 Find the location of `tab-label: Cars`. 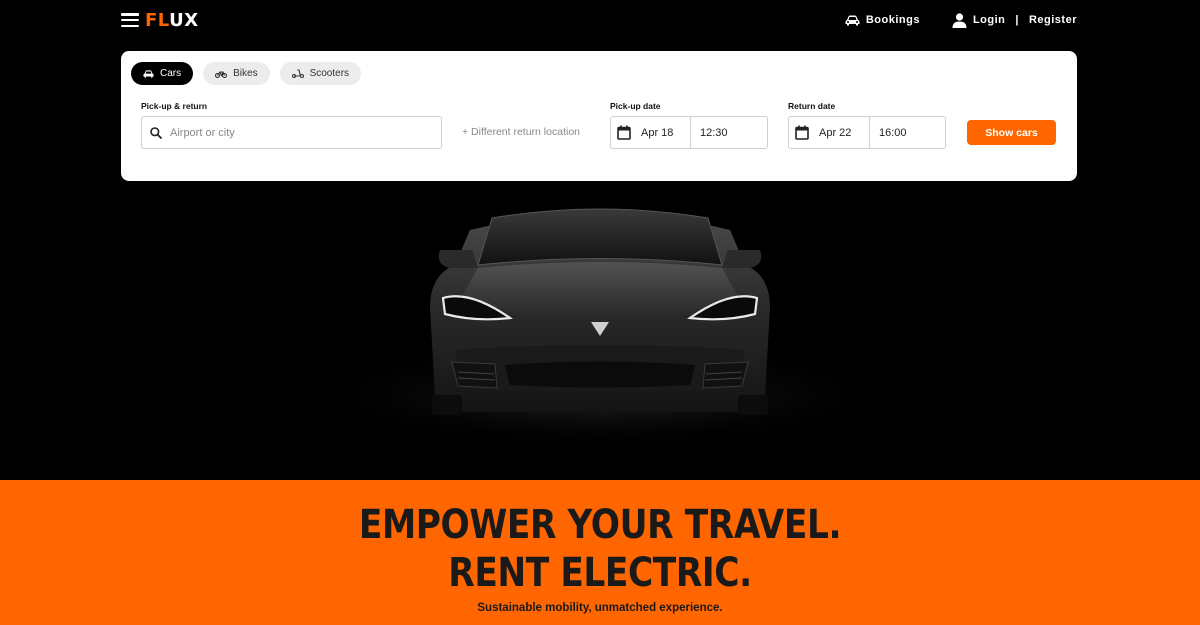

tab-label: Cars is located at coordinates (171, 73).